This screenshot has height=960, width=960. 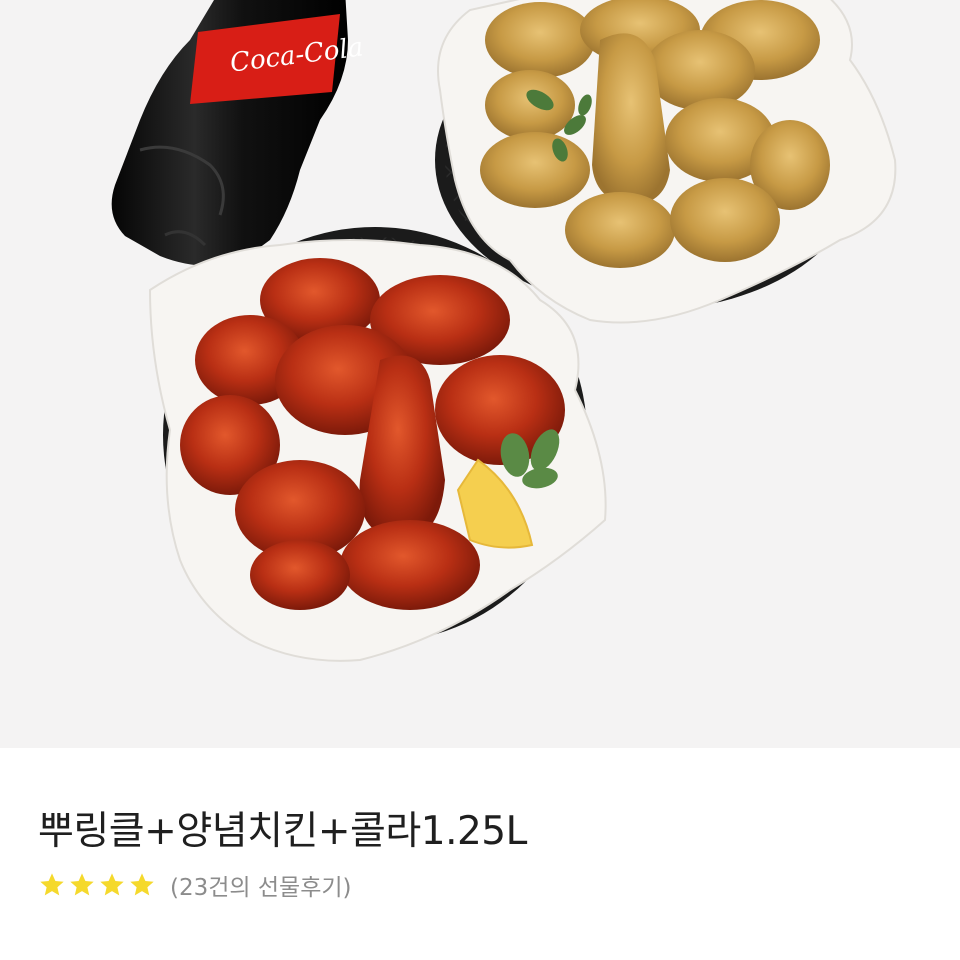 I want to click on cola-bottle: Coca-Cola, so click(x=238, y=133).